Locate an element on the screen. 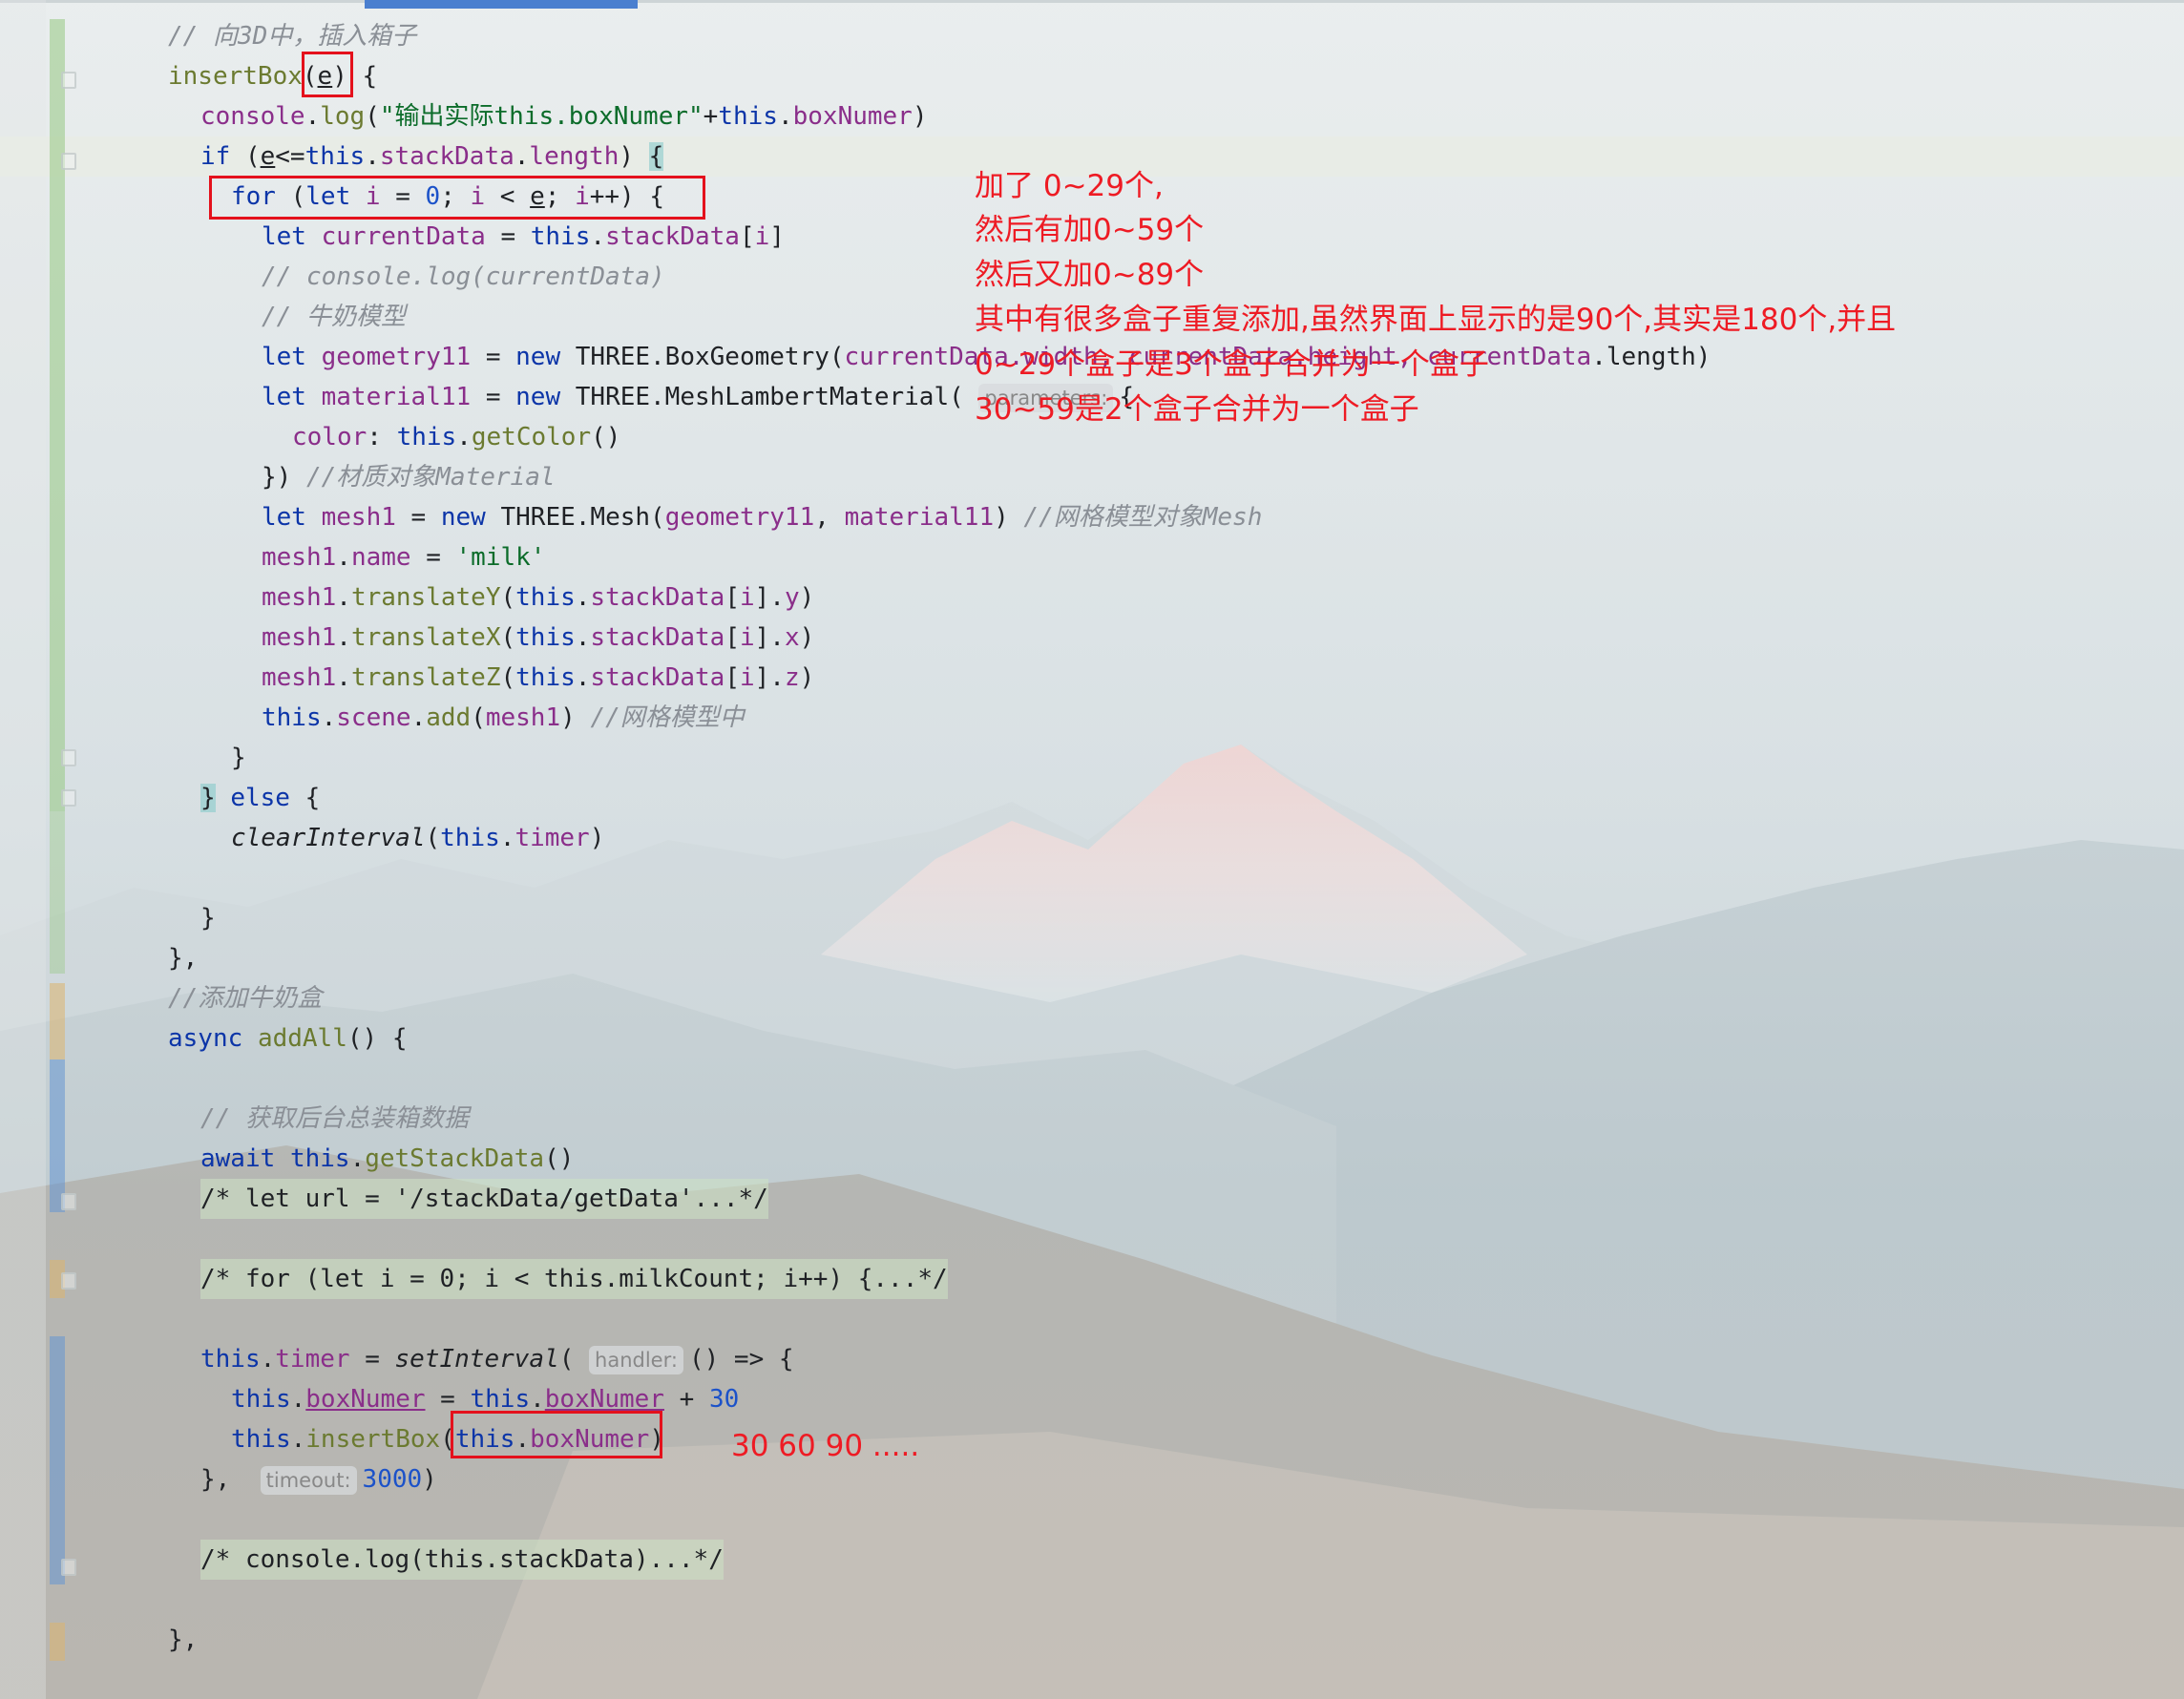  code-line-translate-x: mesh1.translateX(this.stackData[i].x) is located at coordinates (539, 637).